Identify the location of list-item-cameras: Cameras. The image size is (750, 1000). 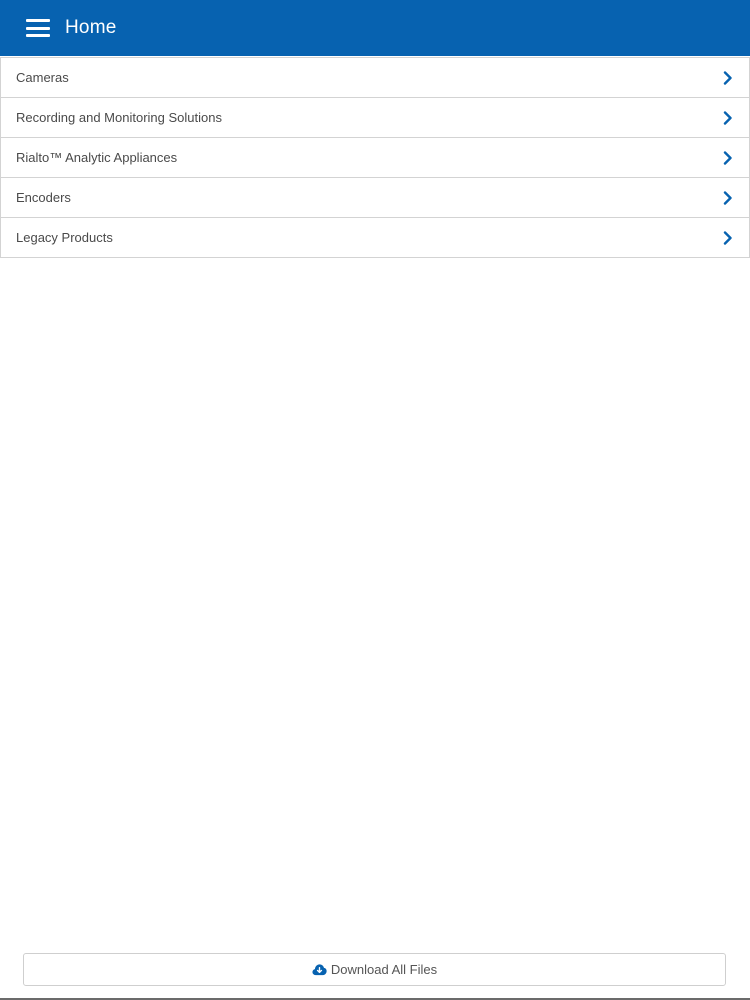
(375, 78).